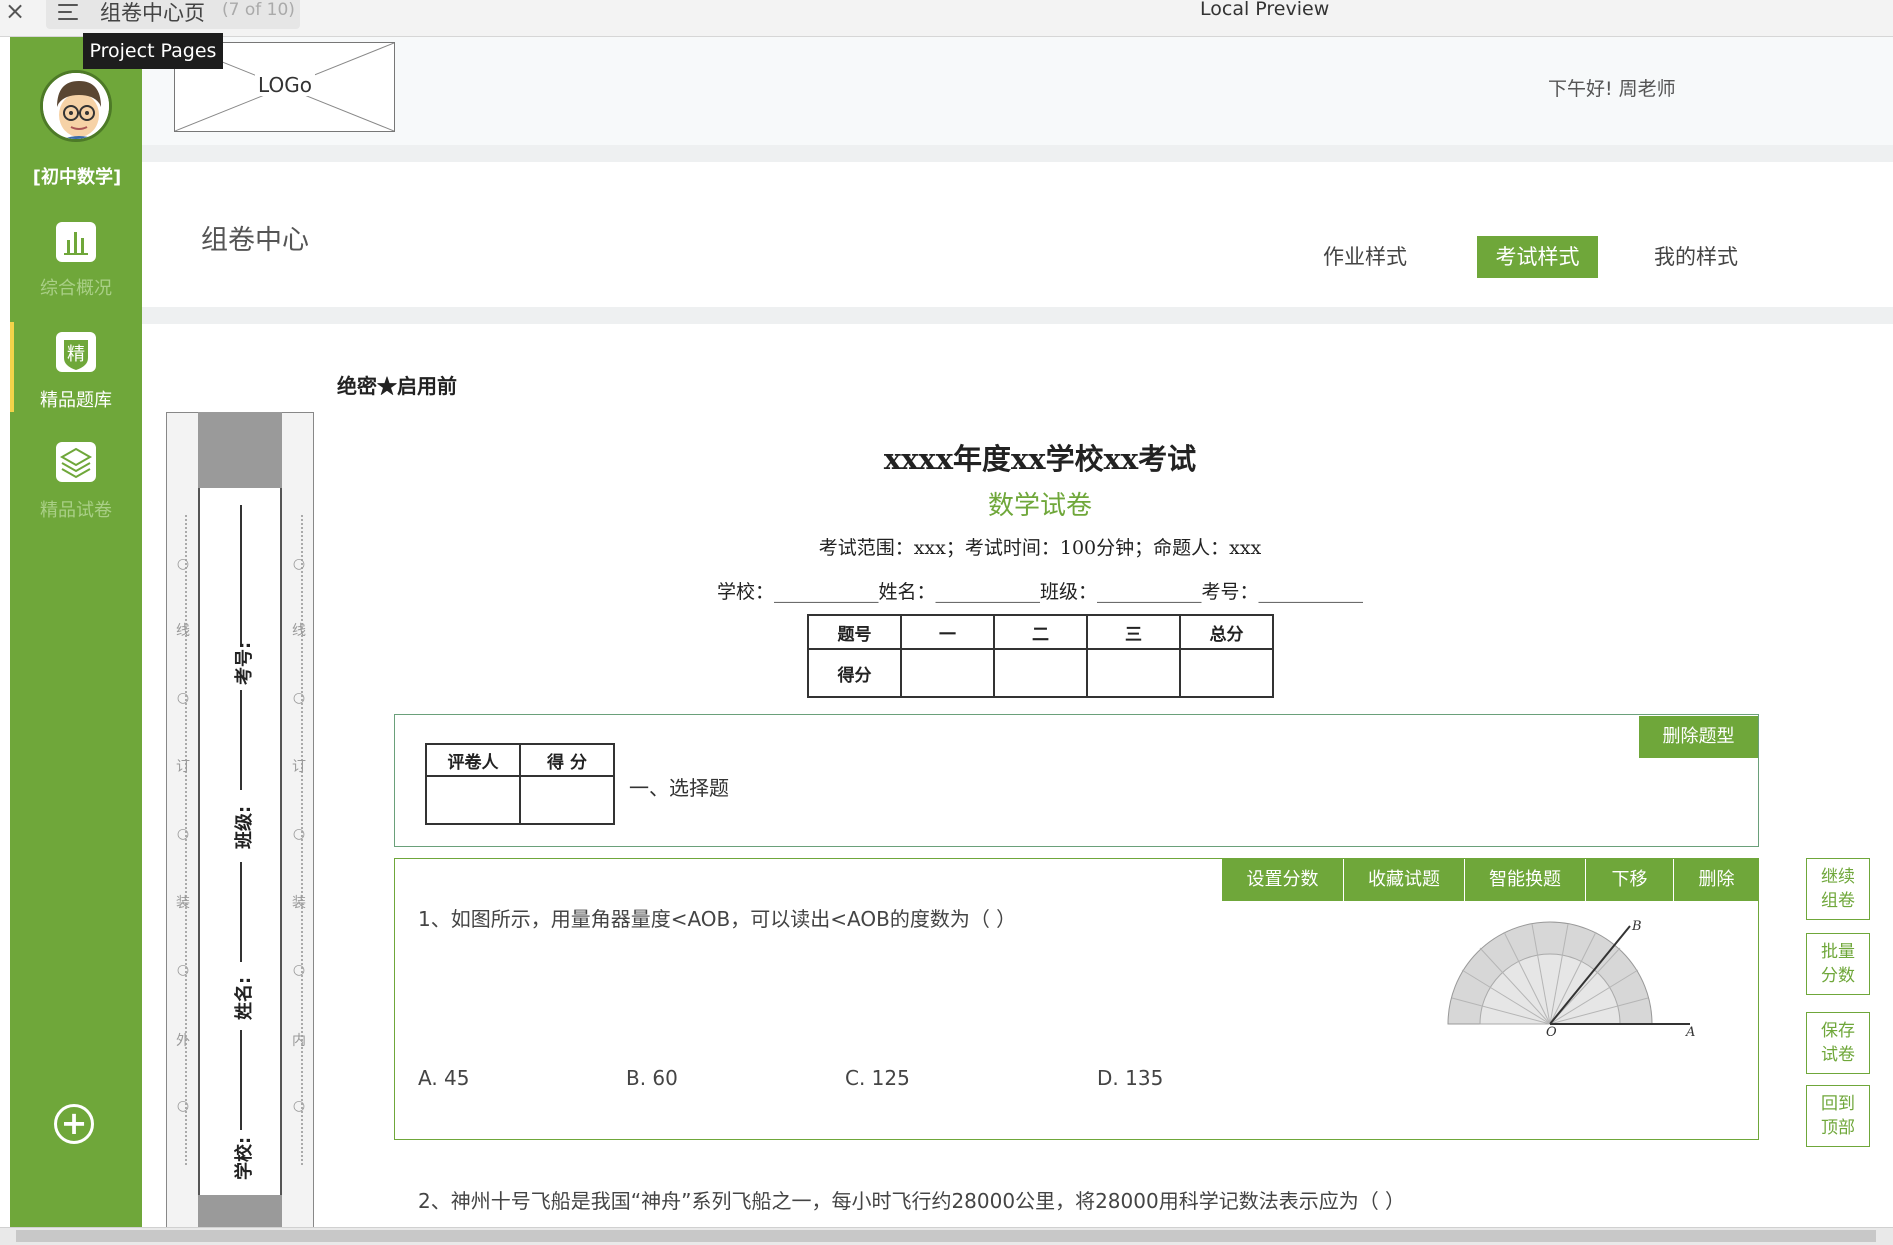 The width and height of the screenshot is (1893, 1245). I want to click on point-o-label: O, so click(1551, 1031).